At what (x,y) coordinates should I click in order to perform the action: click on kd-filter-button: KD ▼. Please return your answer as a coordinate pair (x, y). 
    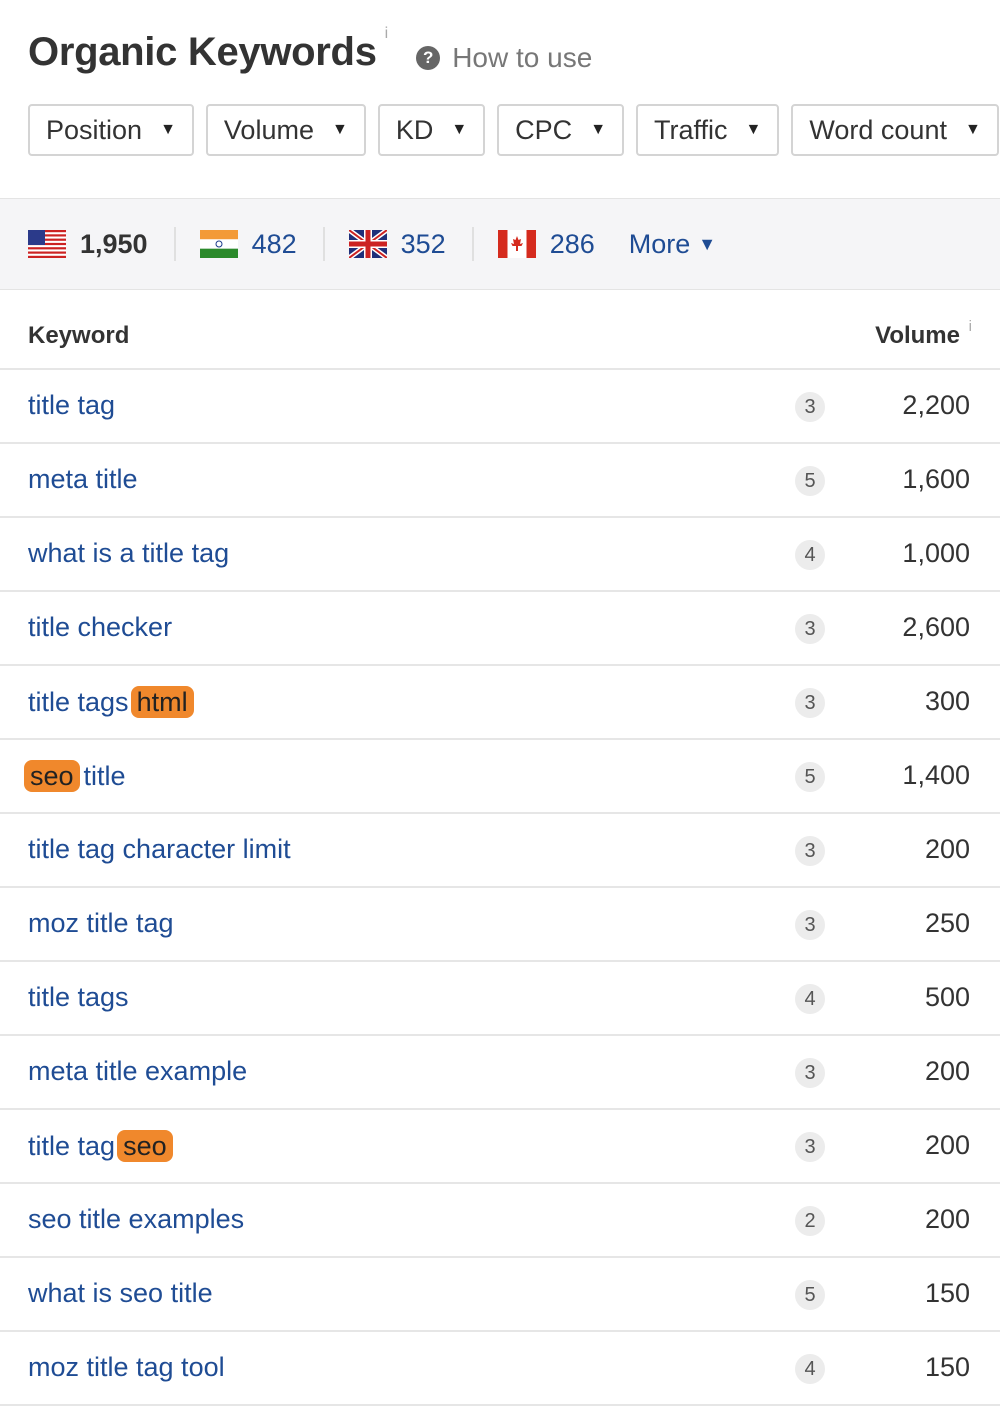
    Looking at the image, I should click on (431, 130).